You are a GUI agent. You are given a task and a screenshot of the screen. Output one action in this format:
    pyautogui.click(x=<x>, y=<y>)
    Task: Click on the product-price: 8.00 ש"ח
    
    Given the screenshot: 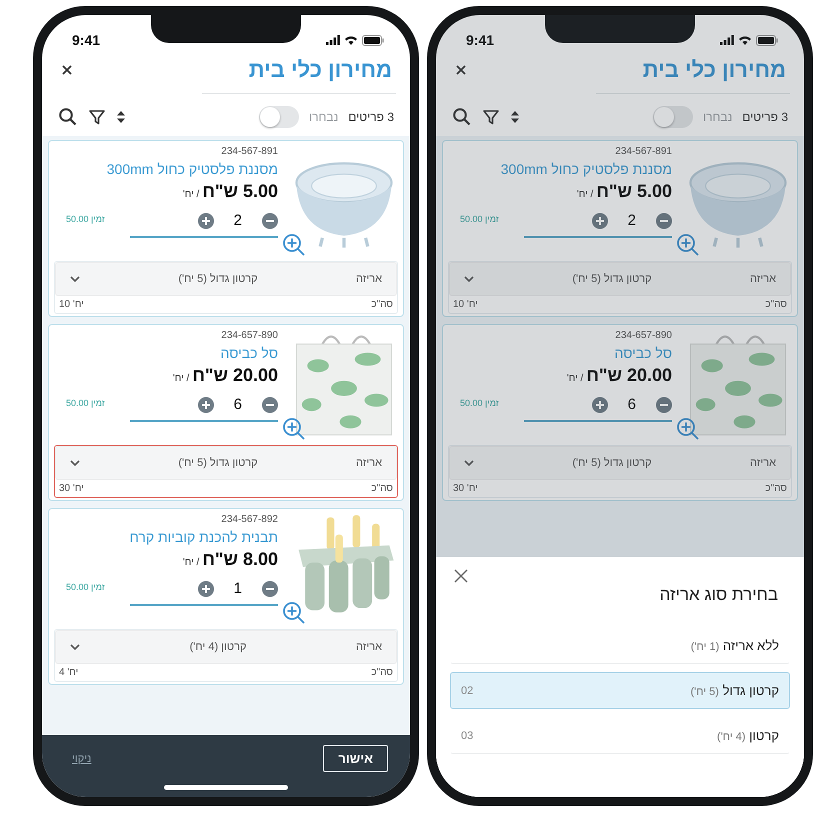 What is the action you would take?
    pyautogui.click(x=240, y=559)
    